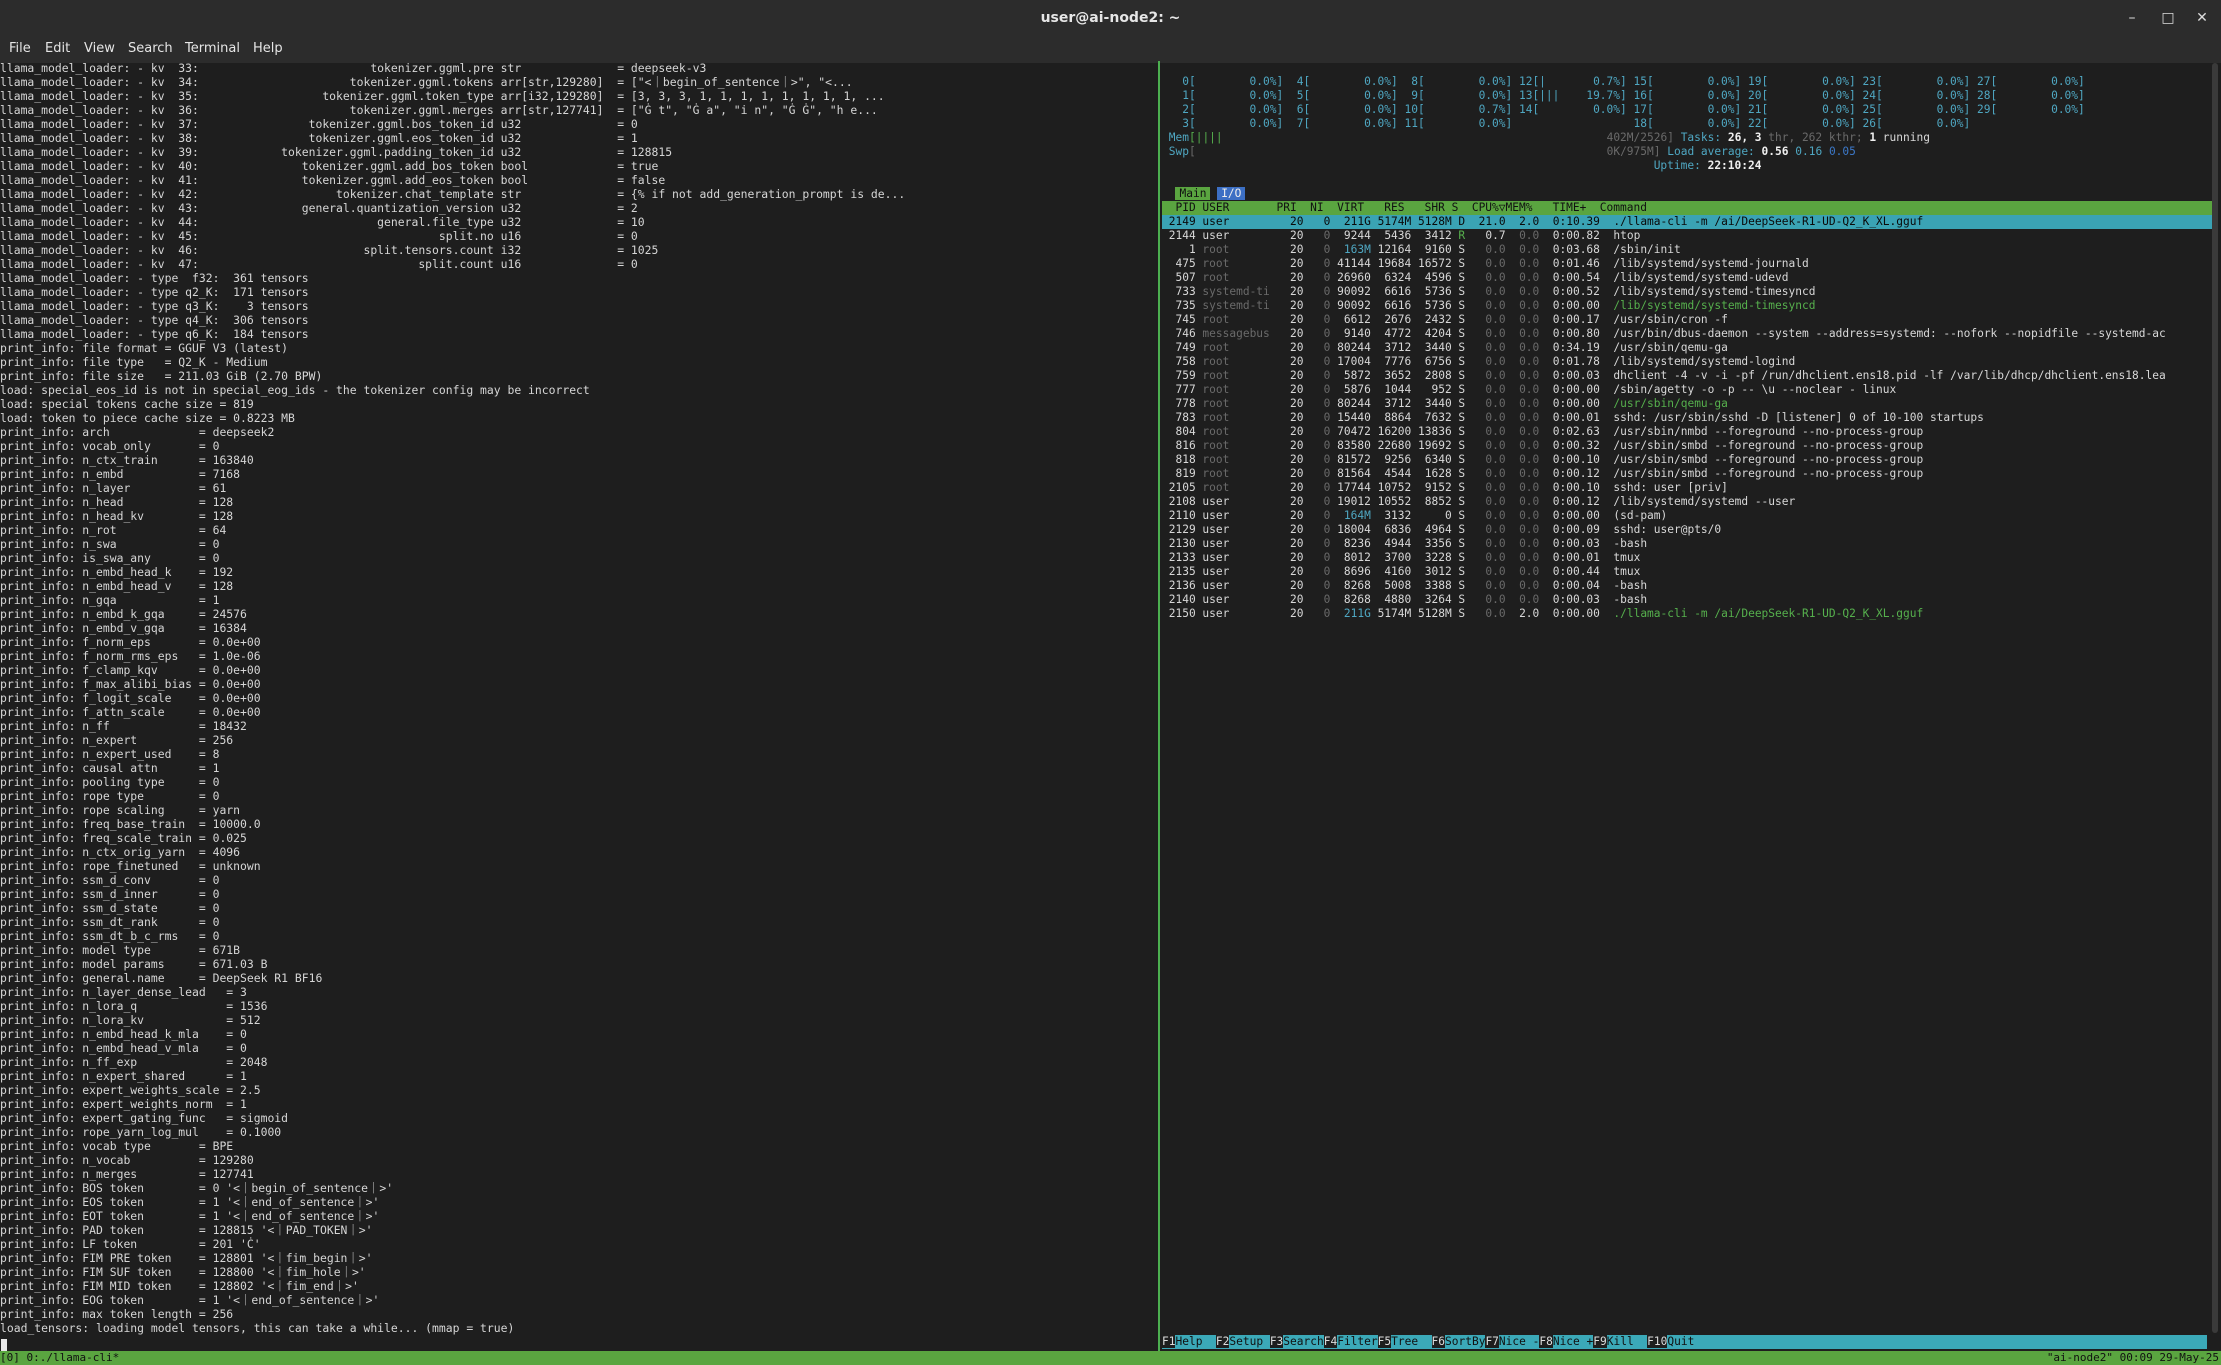 Image resolution: width=2221 pixels, height=1365 pixels. I want to click on process-virt: 81572, so click(1350, 459).